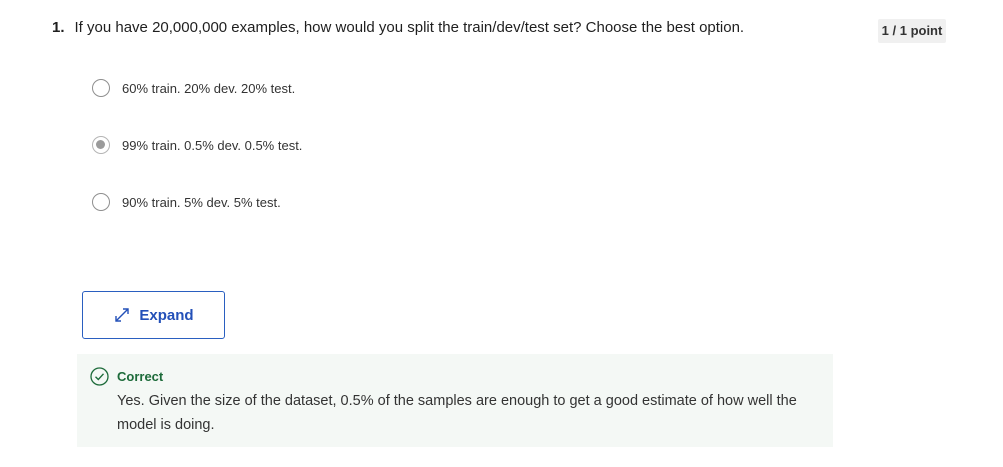  Describe the element at coordinates (101, 145) in the screenshot. I see `radio-button-selected` at that location.